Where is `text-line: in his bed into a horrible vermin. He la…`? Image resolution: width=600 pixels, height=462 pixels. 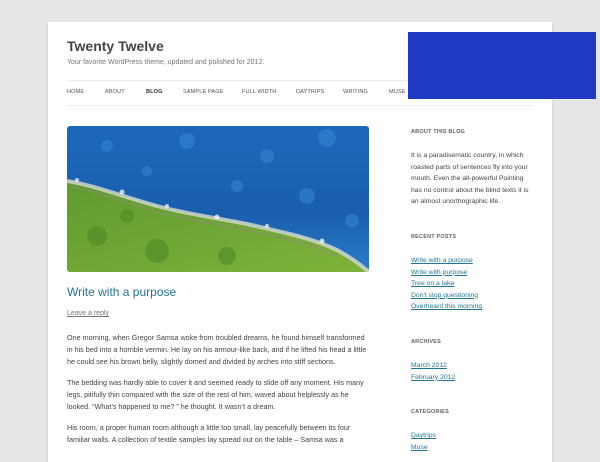 text-line: in his bed into a horrible vermin. He la… is located at coordinates (217, 349).